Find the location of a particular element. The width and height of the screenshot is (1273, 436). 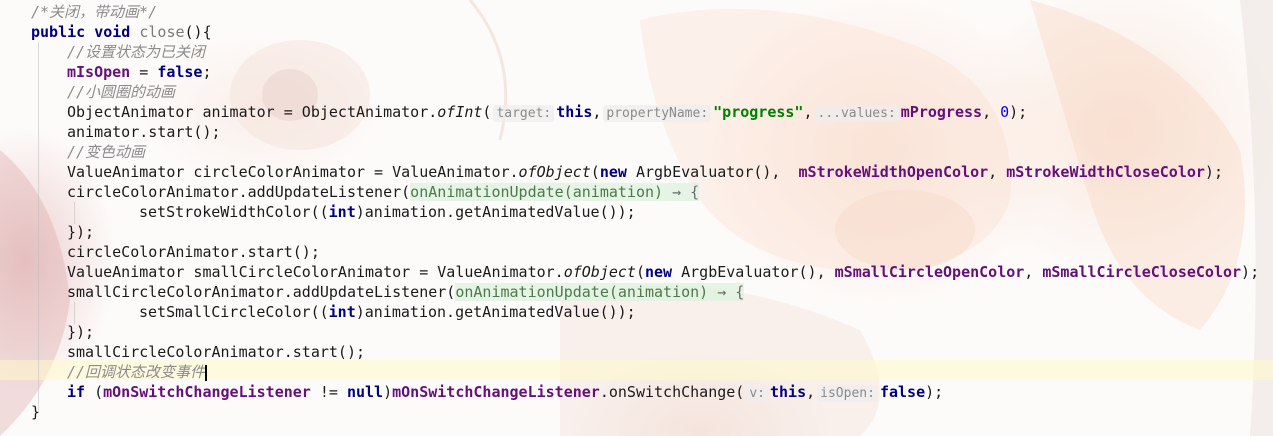

field: mIsOpen is located at coordinates (99, 72).